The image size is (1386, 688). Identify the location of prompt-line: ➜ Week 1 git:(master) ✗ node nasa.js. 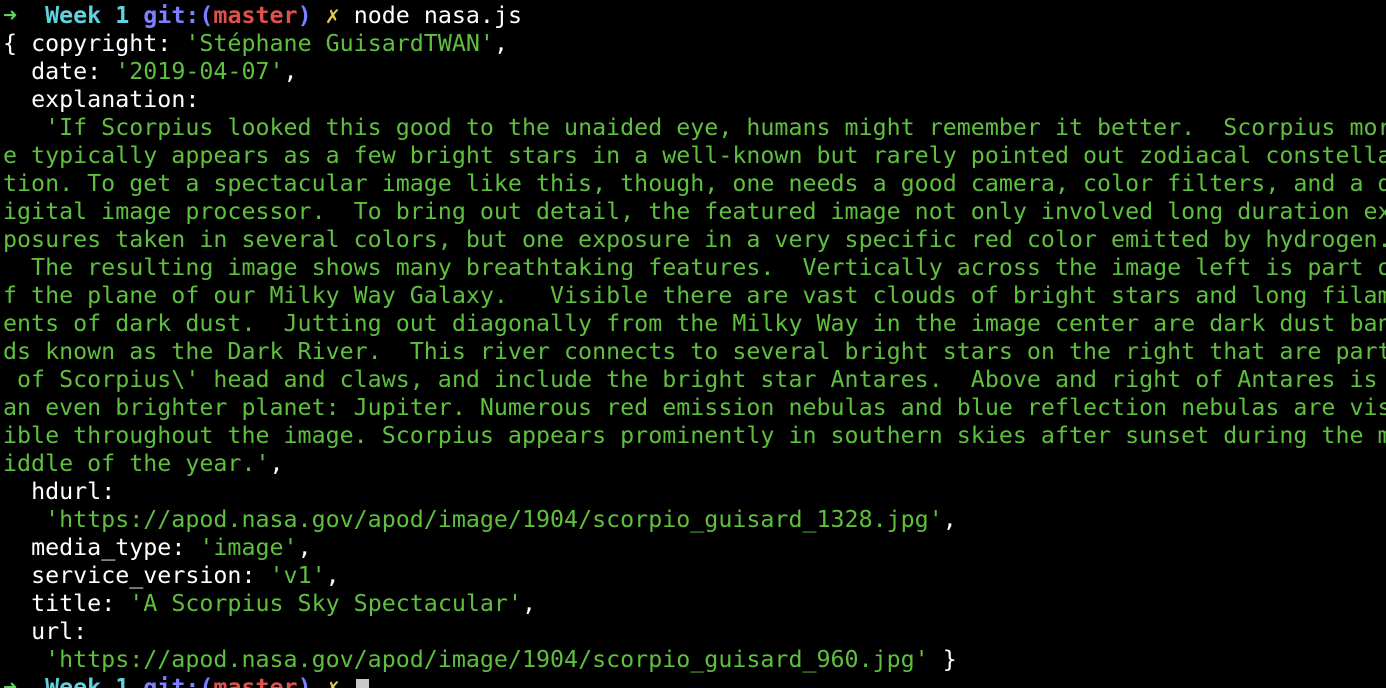
(262, 16).